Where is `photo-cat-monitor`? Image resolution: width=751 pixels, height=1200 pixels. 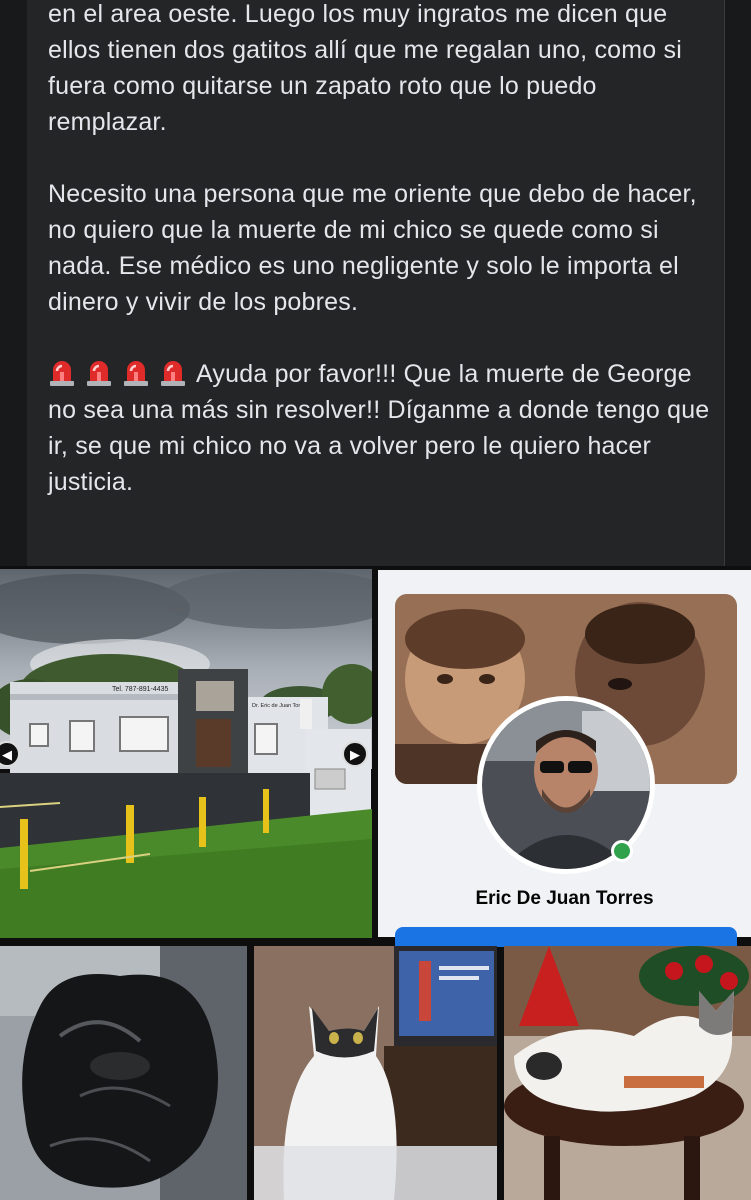 photo-cat-monitor is located at coordinates (375, 1073).